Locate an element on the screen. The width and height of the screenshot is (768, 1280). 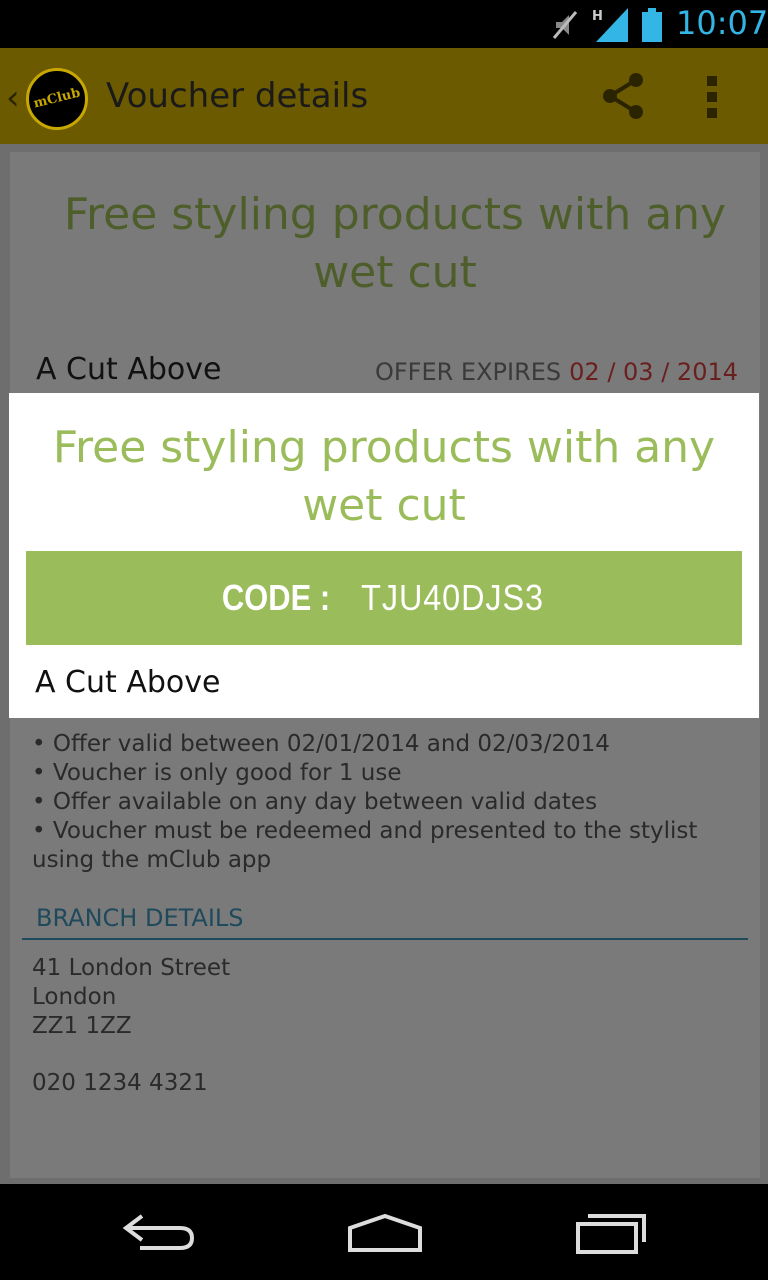
divider is located at coordinates (385, 939).